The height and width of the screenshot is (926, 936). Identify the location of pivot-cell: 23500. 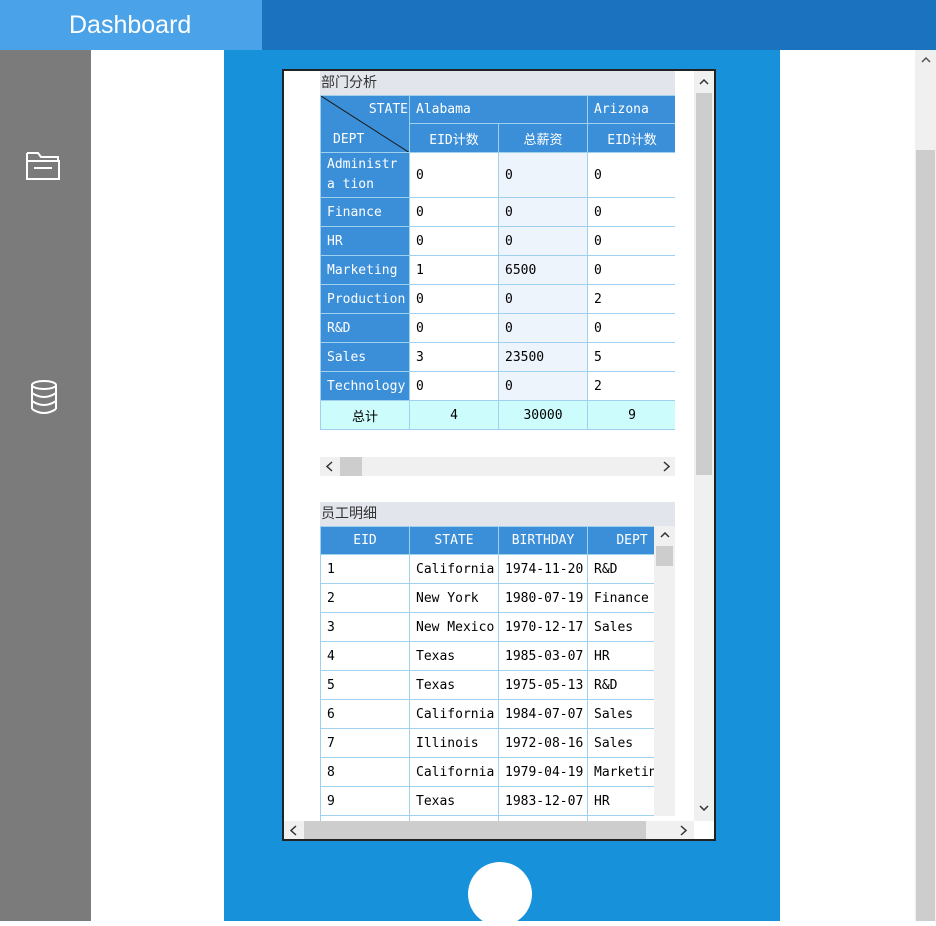
(543, 357).